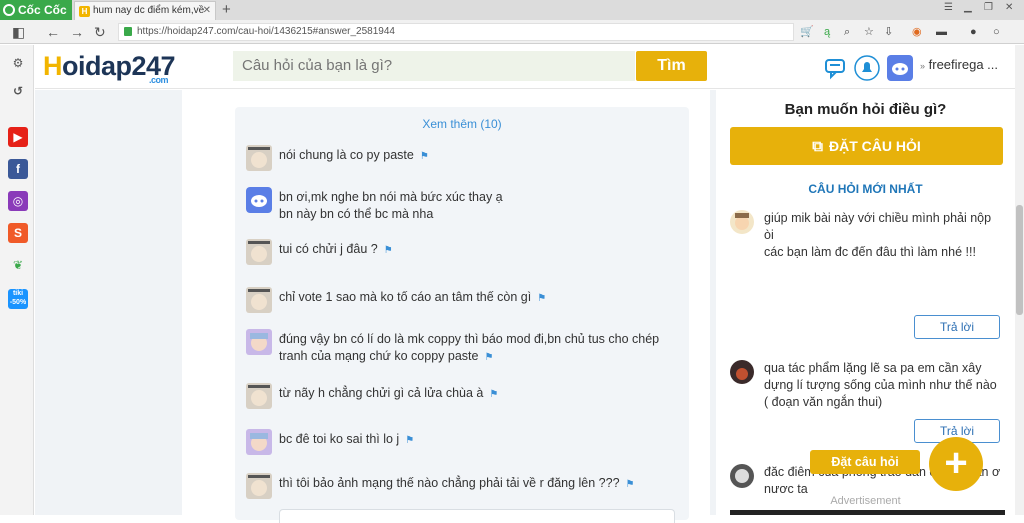 Image resolution: width=1024 pixels, height=523 pixels. I want to click on search-button: Tìm, so click(671, 66).